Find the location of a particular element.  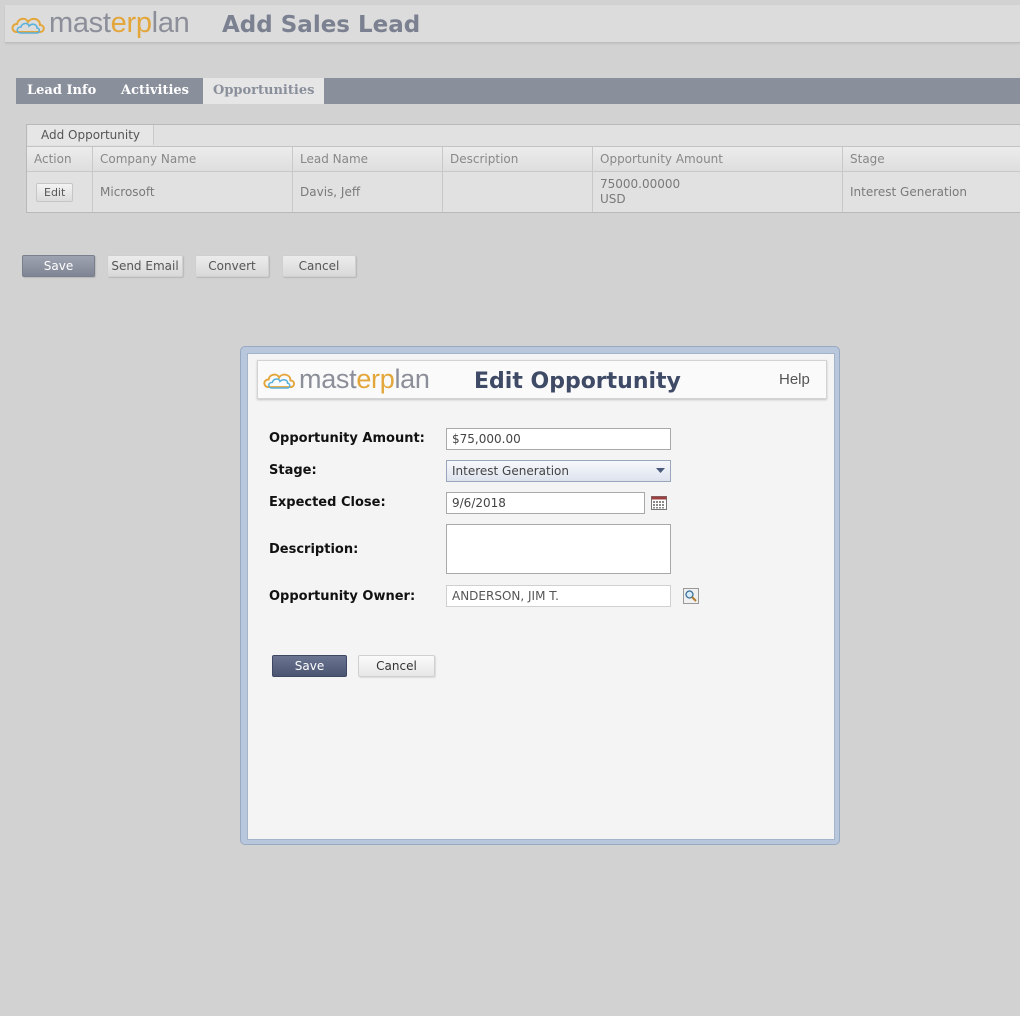

action-cell: Edit is located at coordinates (60, 192).